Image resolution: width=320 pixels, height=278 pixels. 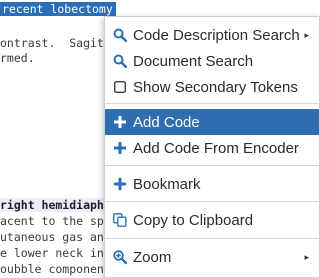 What do you see at coordinates (52, 253) in the screenshot?
I see `document-line: e lower neck in` at bounding box center [52, 253].